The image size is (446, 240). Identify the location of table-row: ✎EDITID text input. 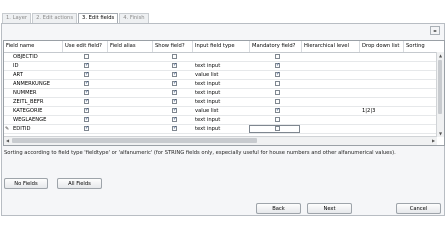
(224, 129).